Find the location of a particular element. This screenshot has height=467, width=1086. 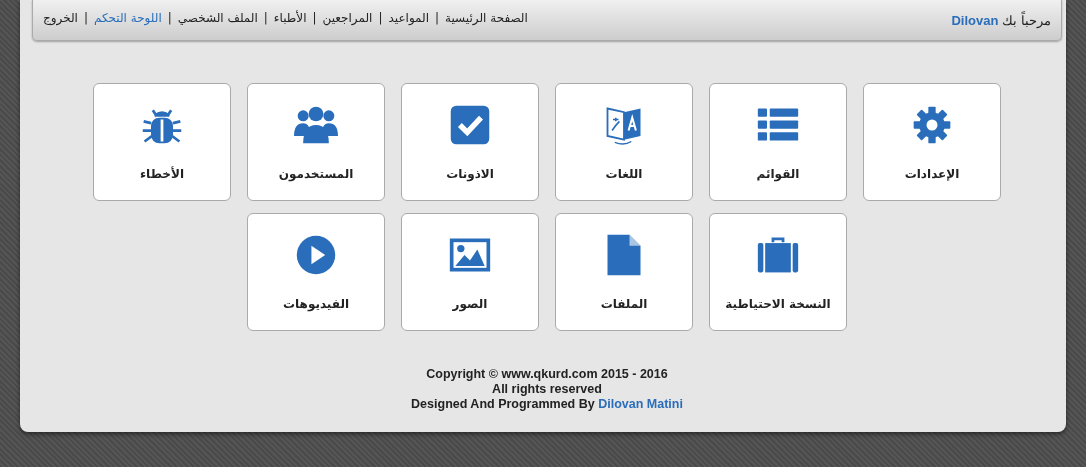

menu-tile: الأخطاء is located at coordinates (162, 142).